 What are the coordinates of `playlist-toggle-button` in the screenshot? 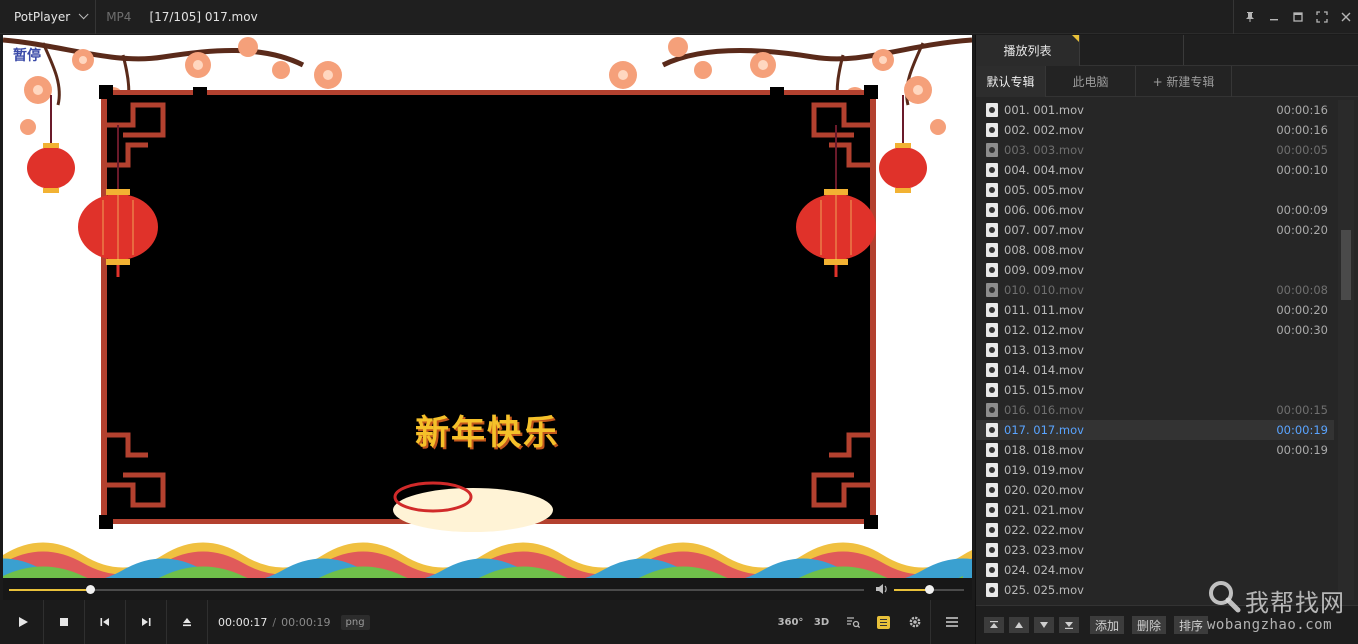 It's located at (883, 622).